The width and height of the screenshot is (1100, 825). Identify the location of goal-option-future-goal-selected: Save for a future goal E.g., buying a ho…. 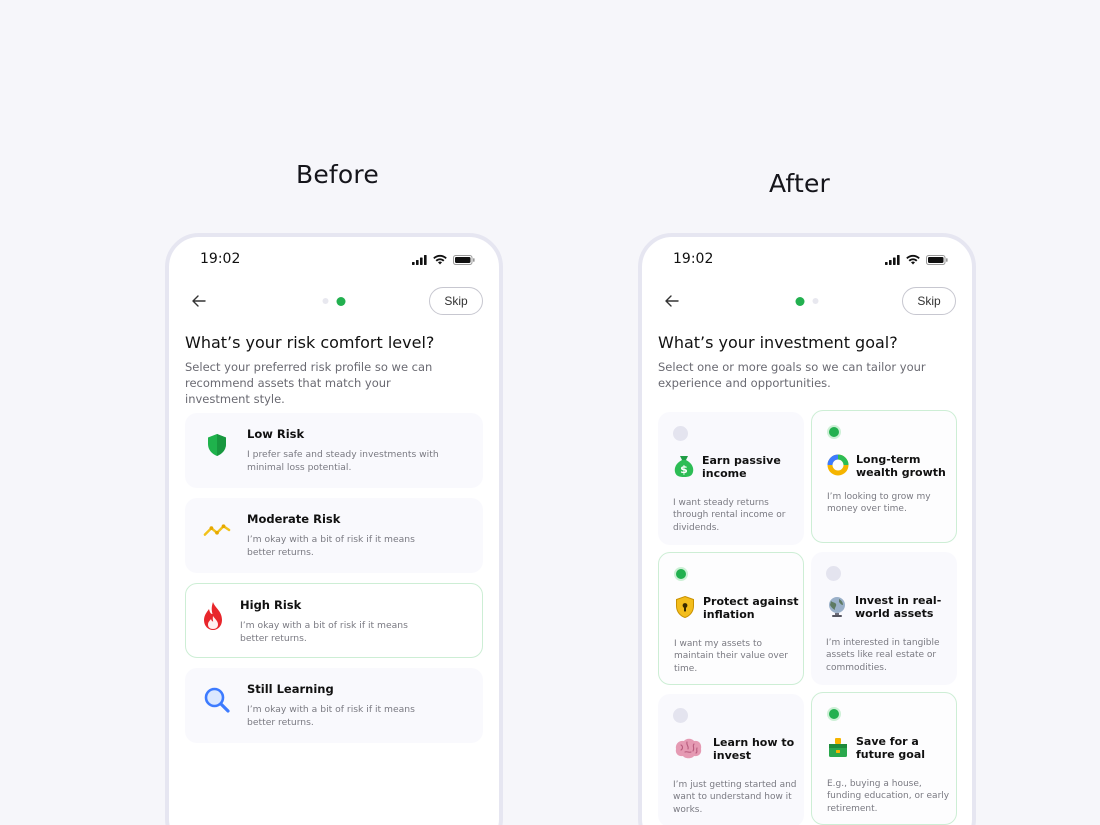
(884, 758).